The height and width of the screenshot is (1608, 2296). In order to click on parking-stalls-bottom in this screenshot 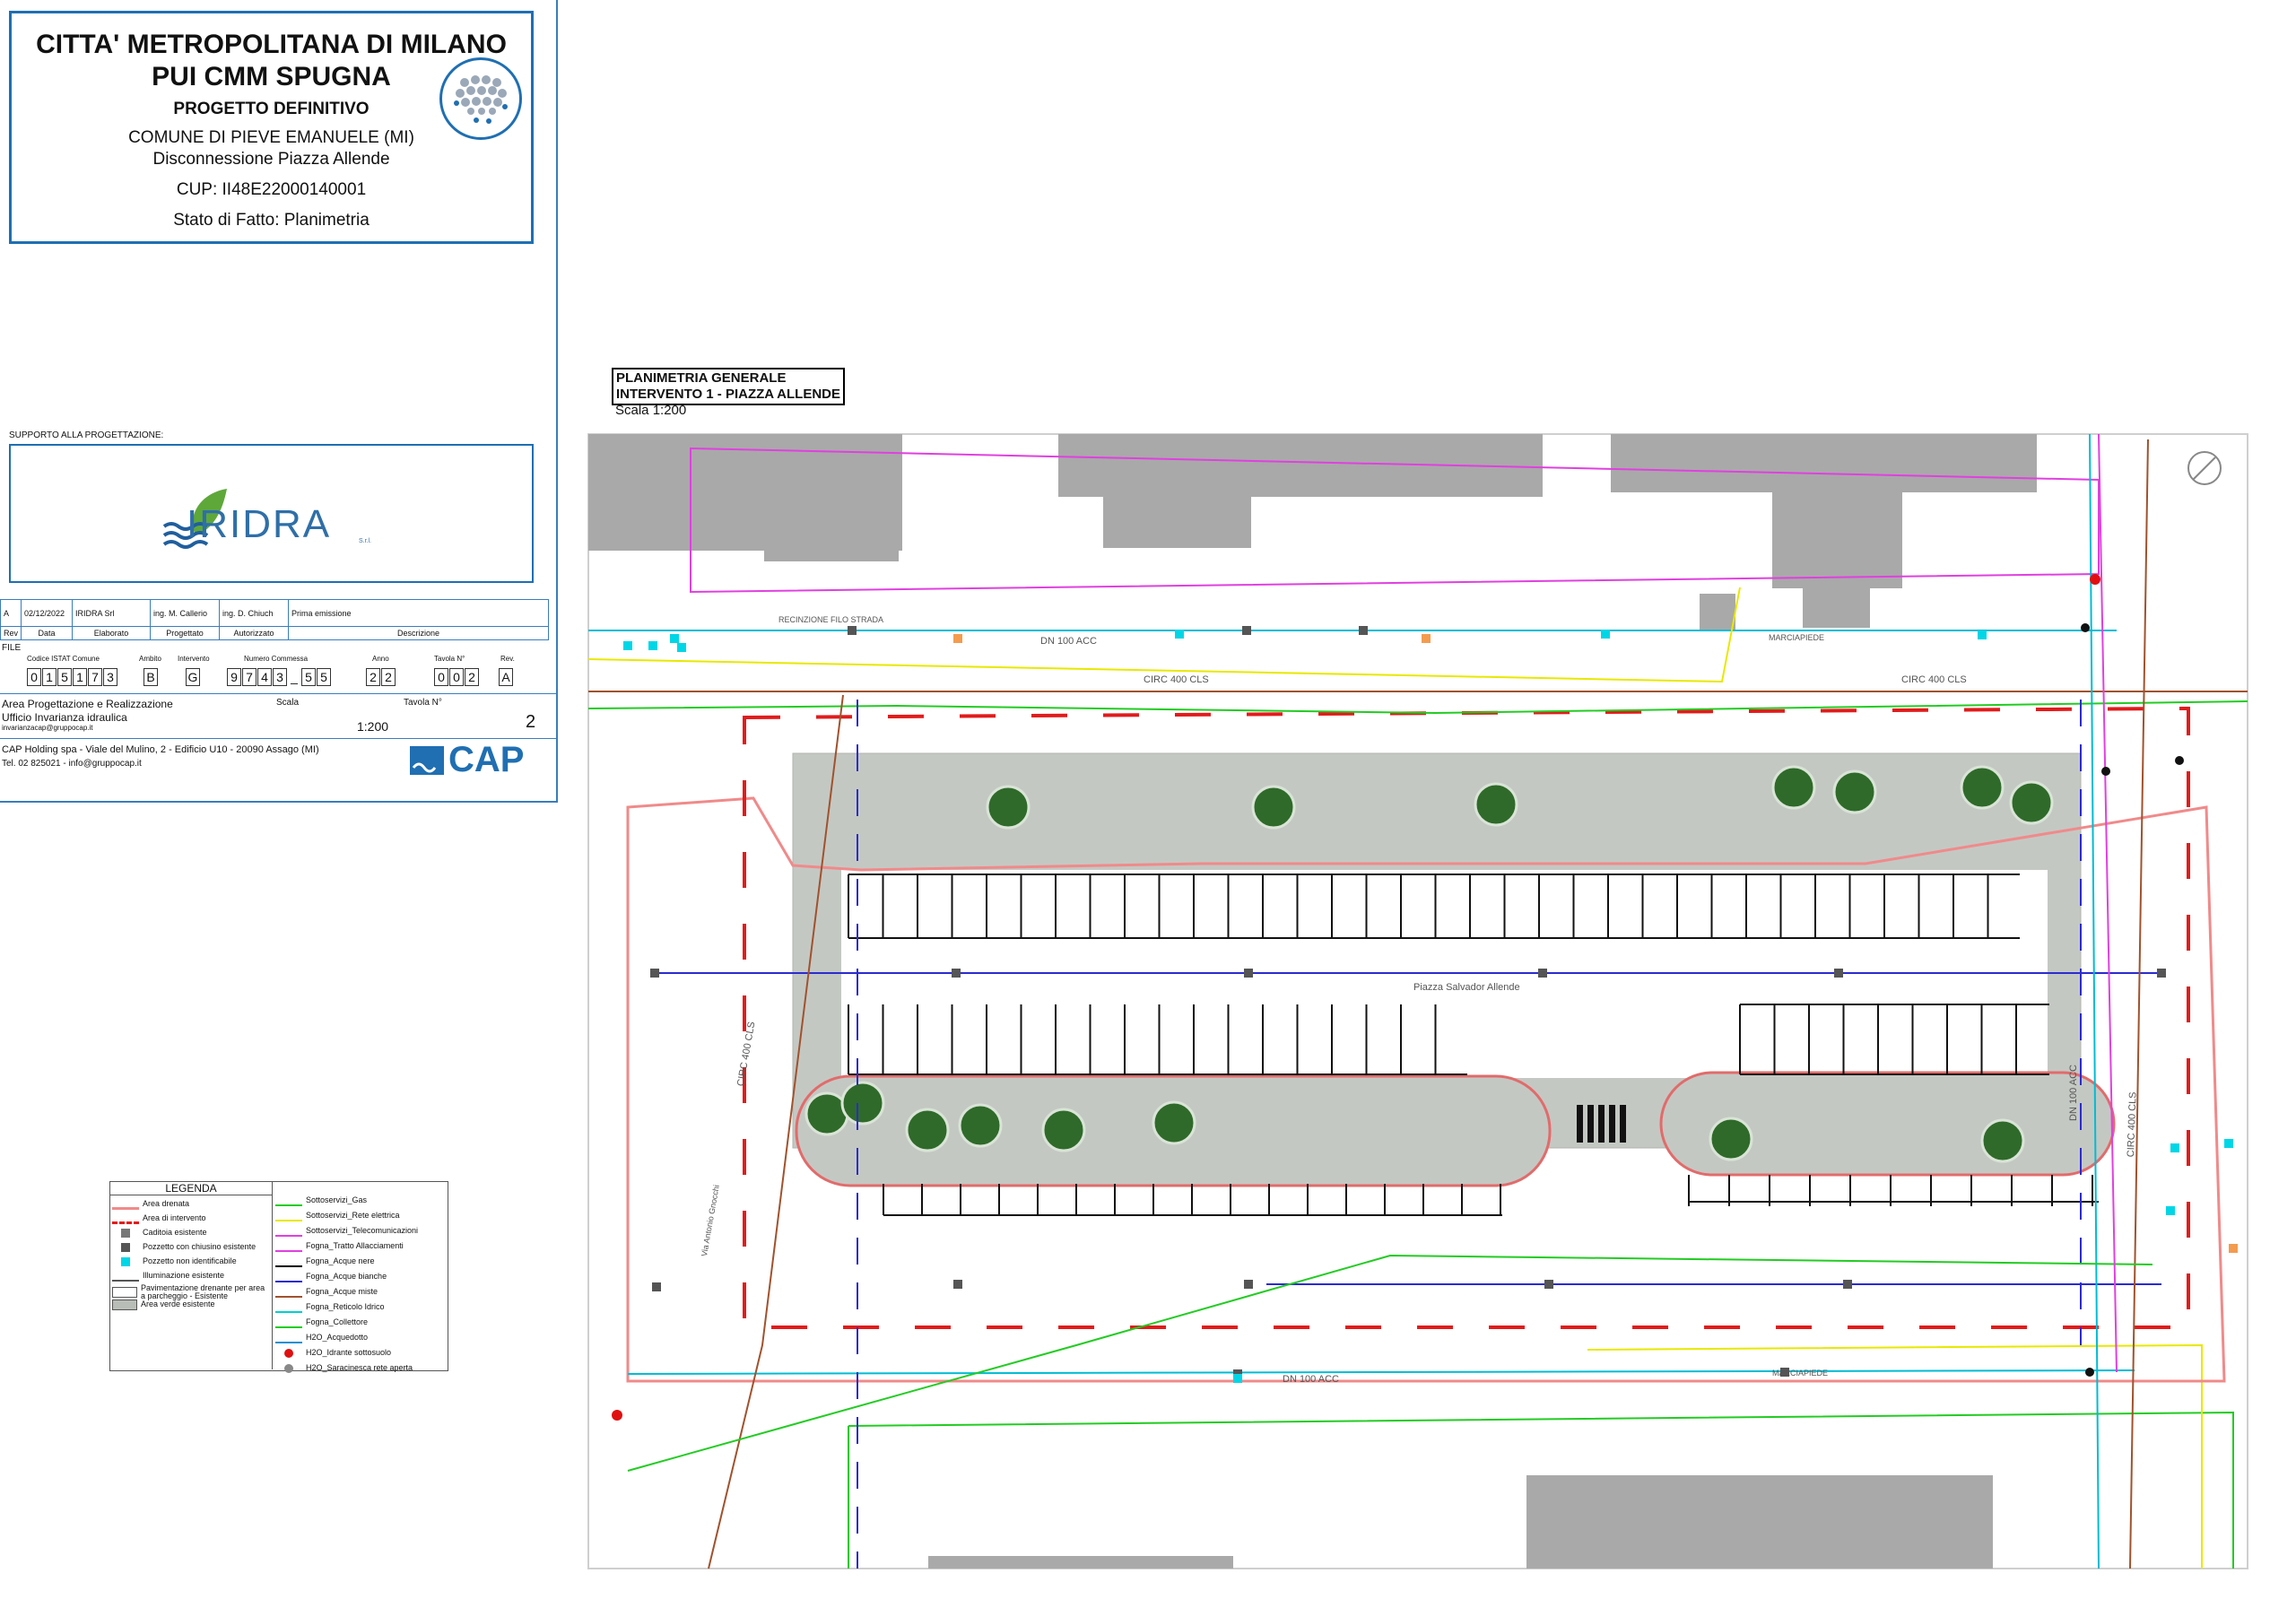, I will do `click(1491, 1208)`.